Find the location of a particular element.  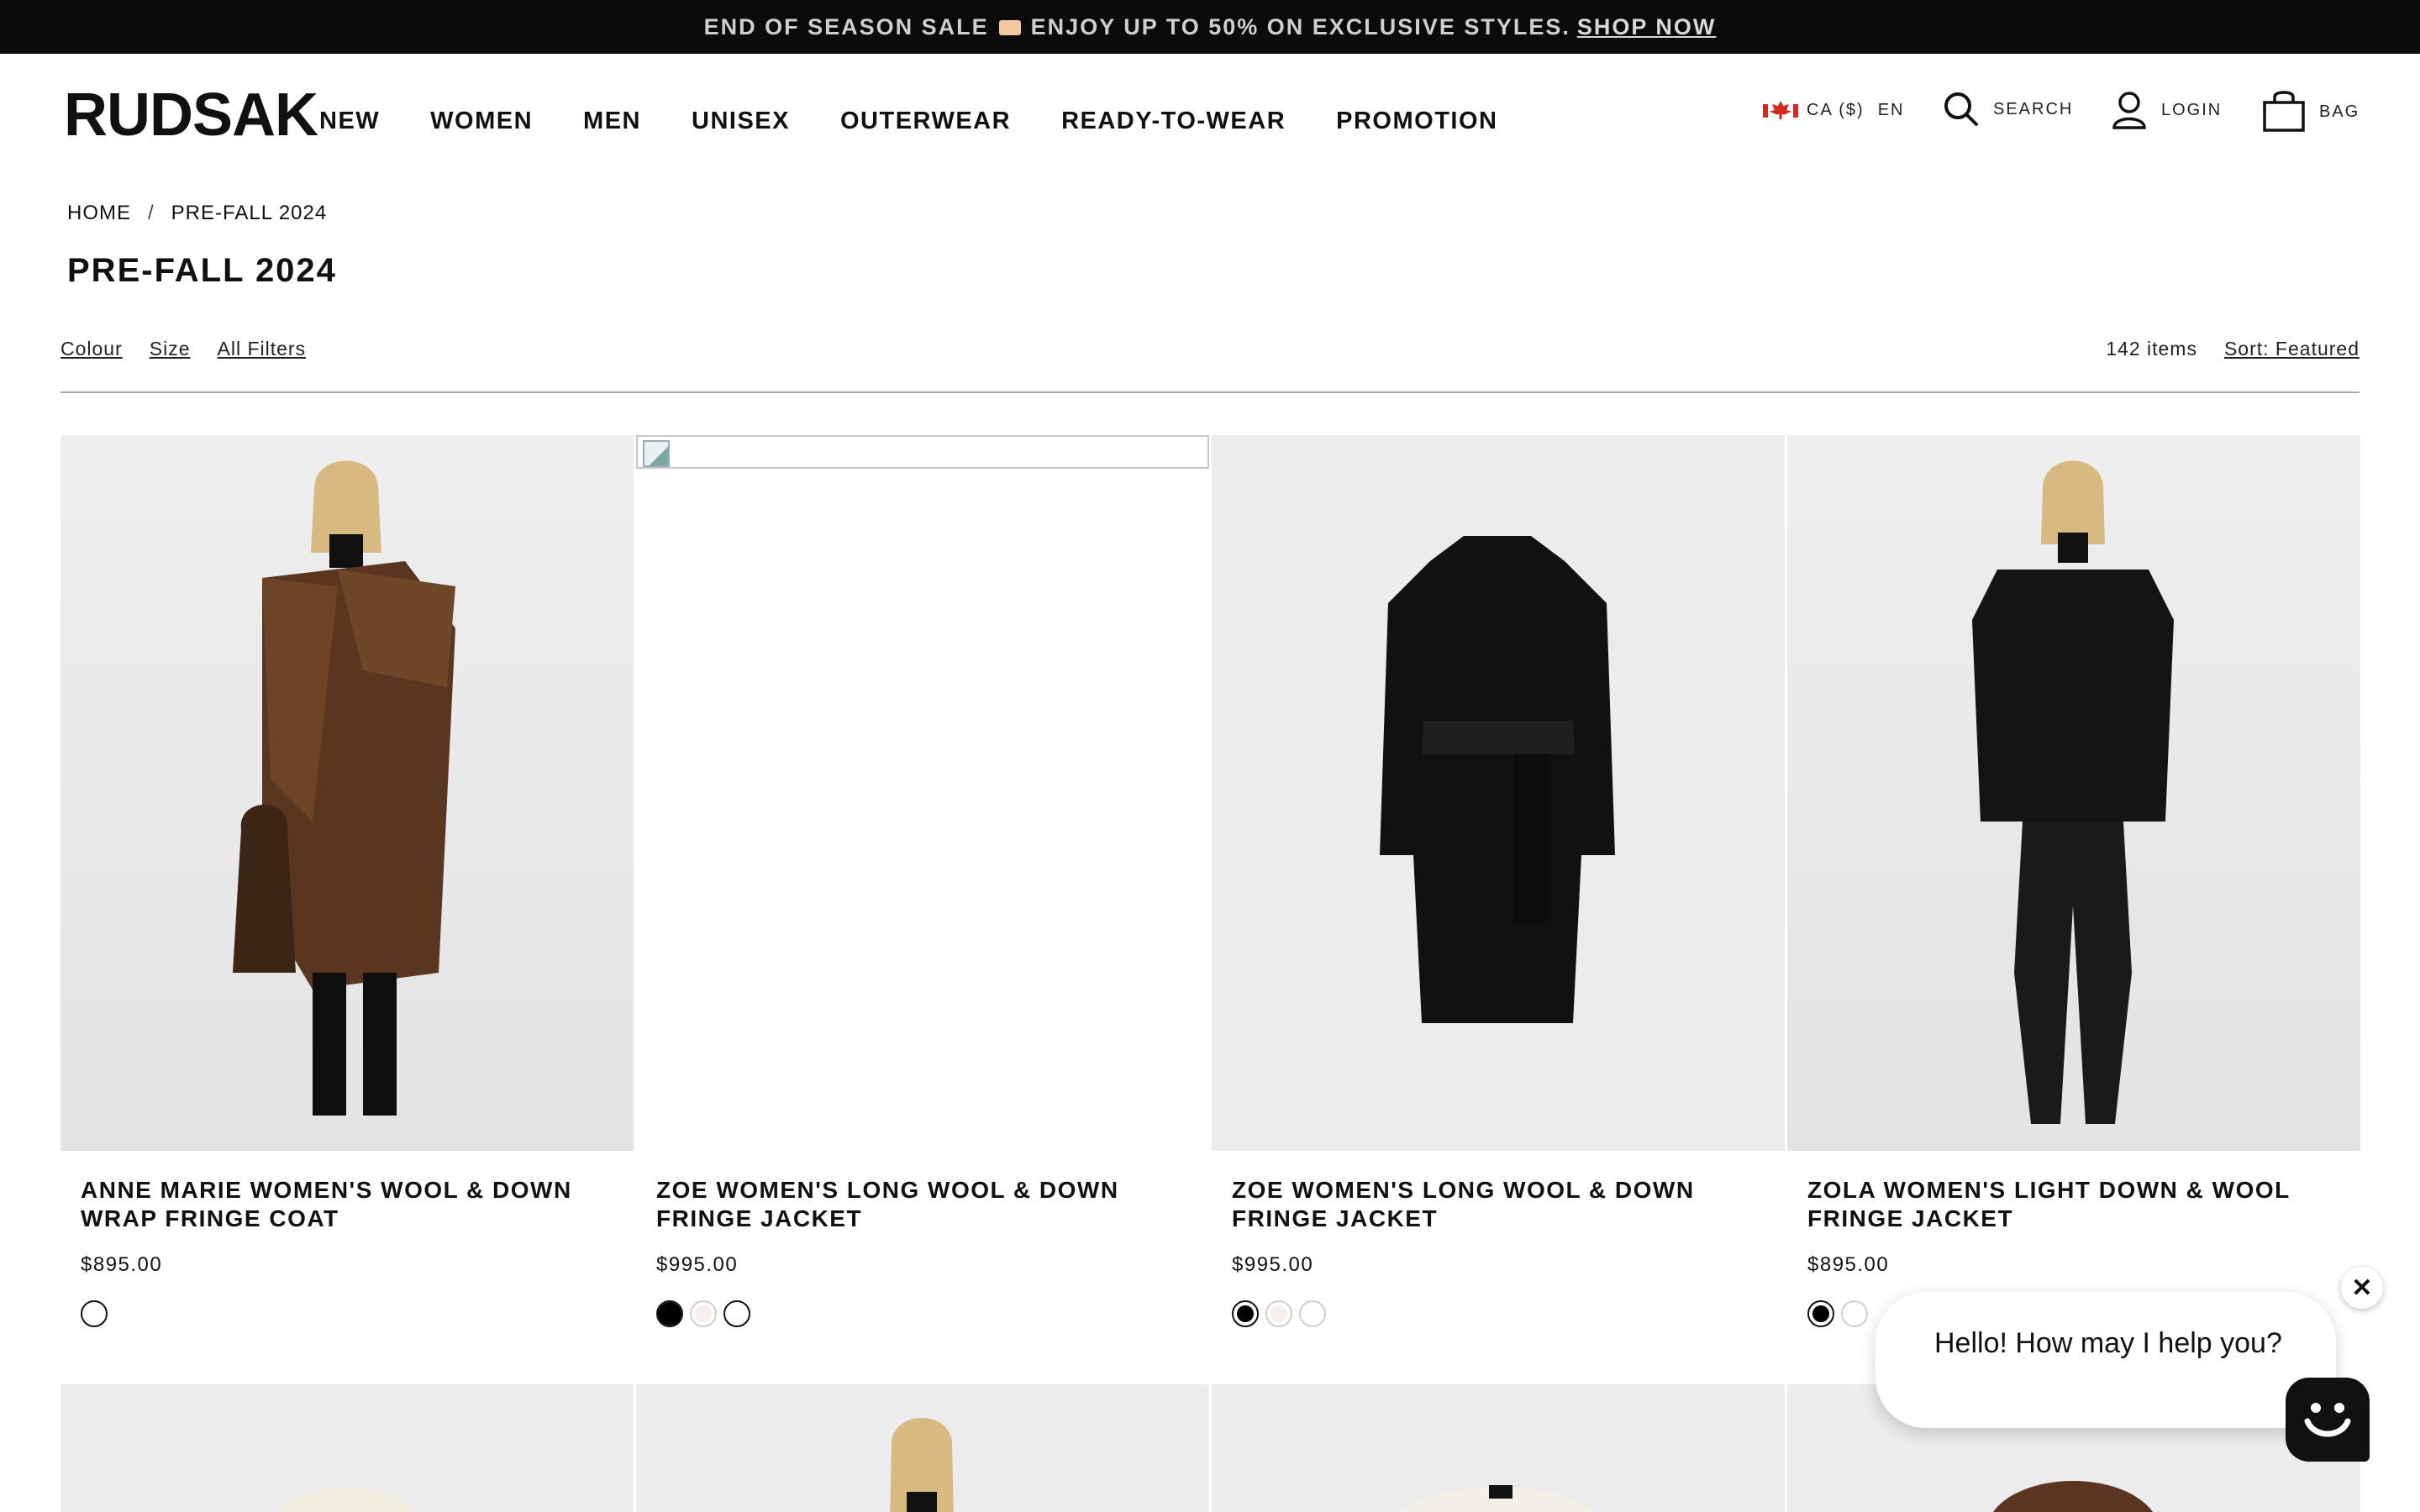

chat-message-bubble: Hello! How may I help you? is located at coordinates (2106, 1360).